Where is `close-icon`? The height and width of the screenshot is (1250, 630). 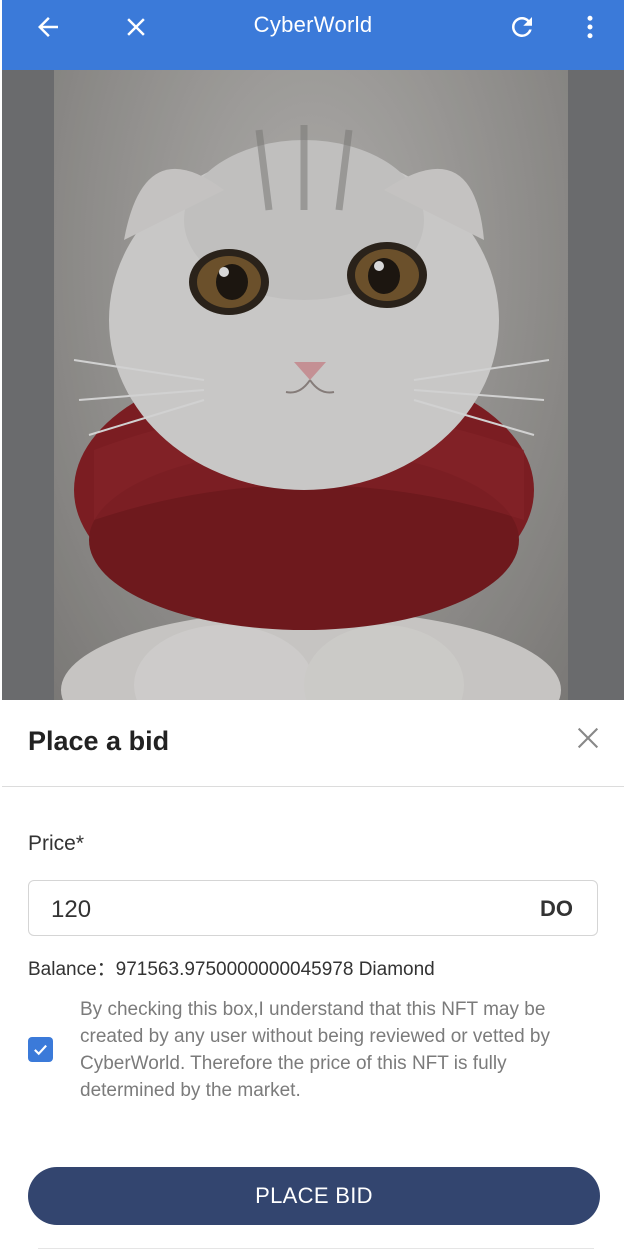
close-icon is located at coordinates (588, 738).